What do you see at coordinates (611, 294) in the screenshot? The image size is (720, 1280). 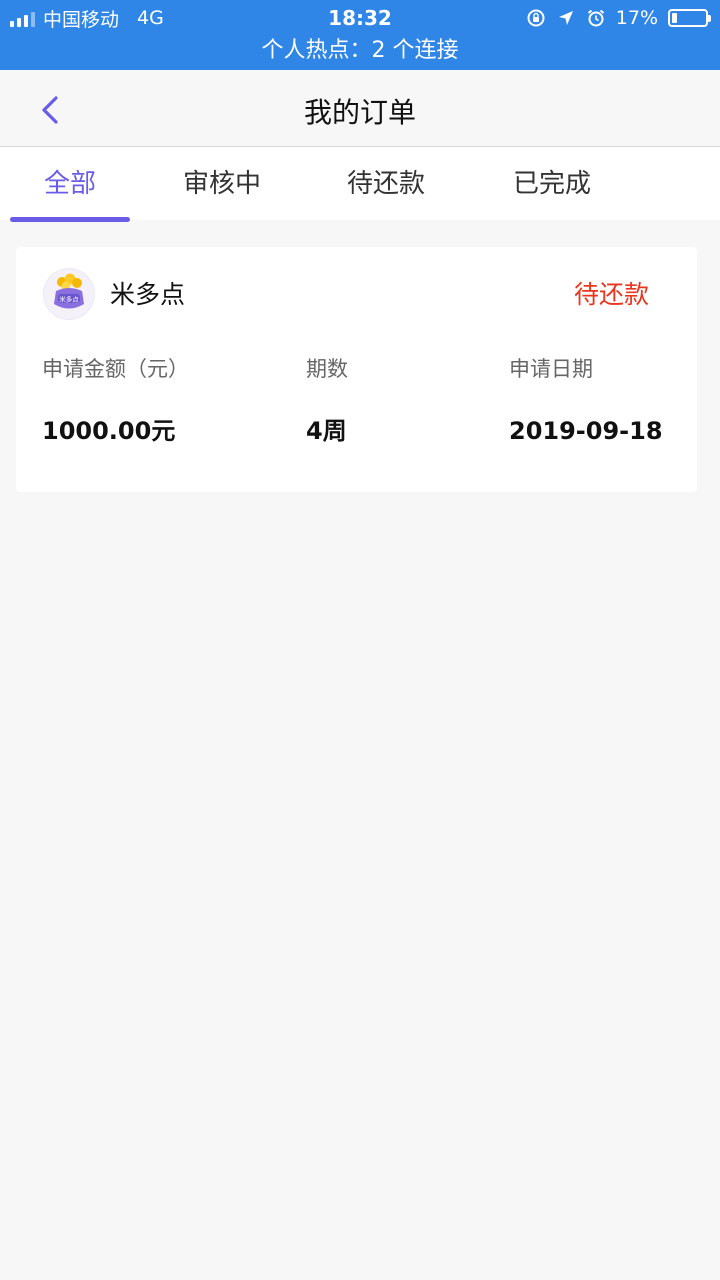 I see `order-status: 待还款` at bounding box center [611, 294].